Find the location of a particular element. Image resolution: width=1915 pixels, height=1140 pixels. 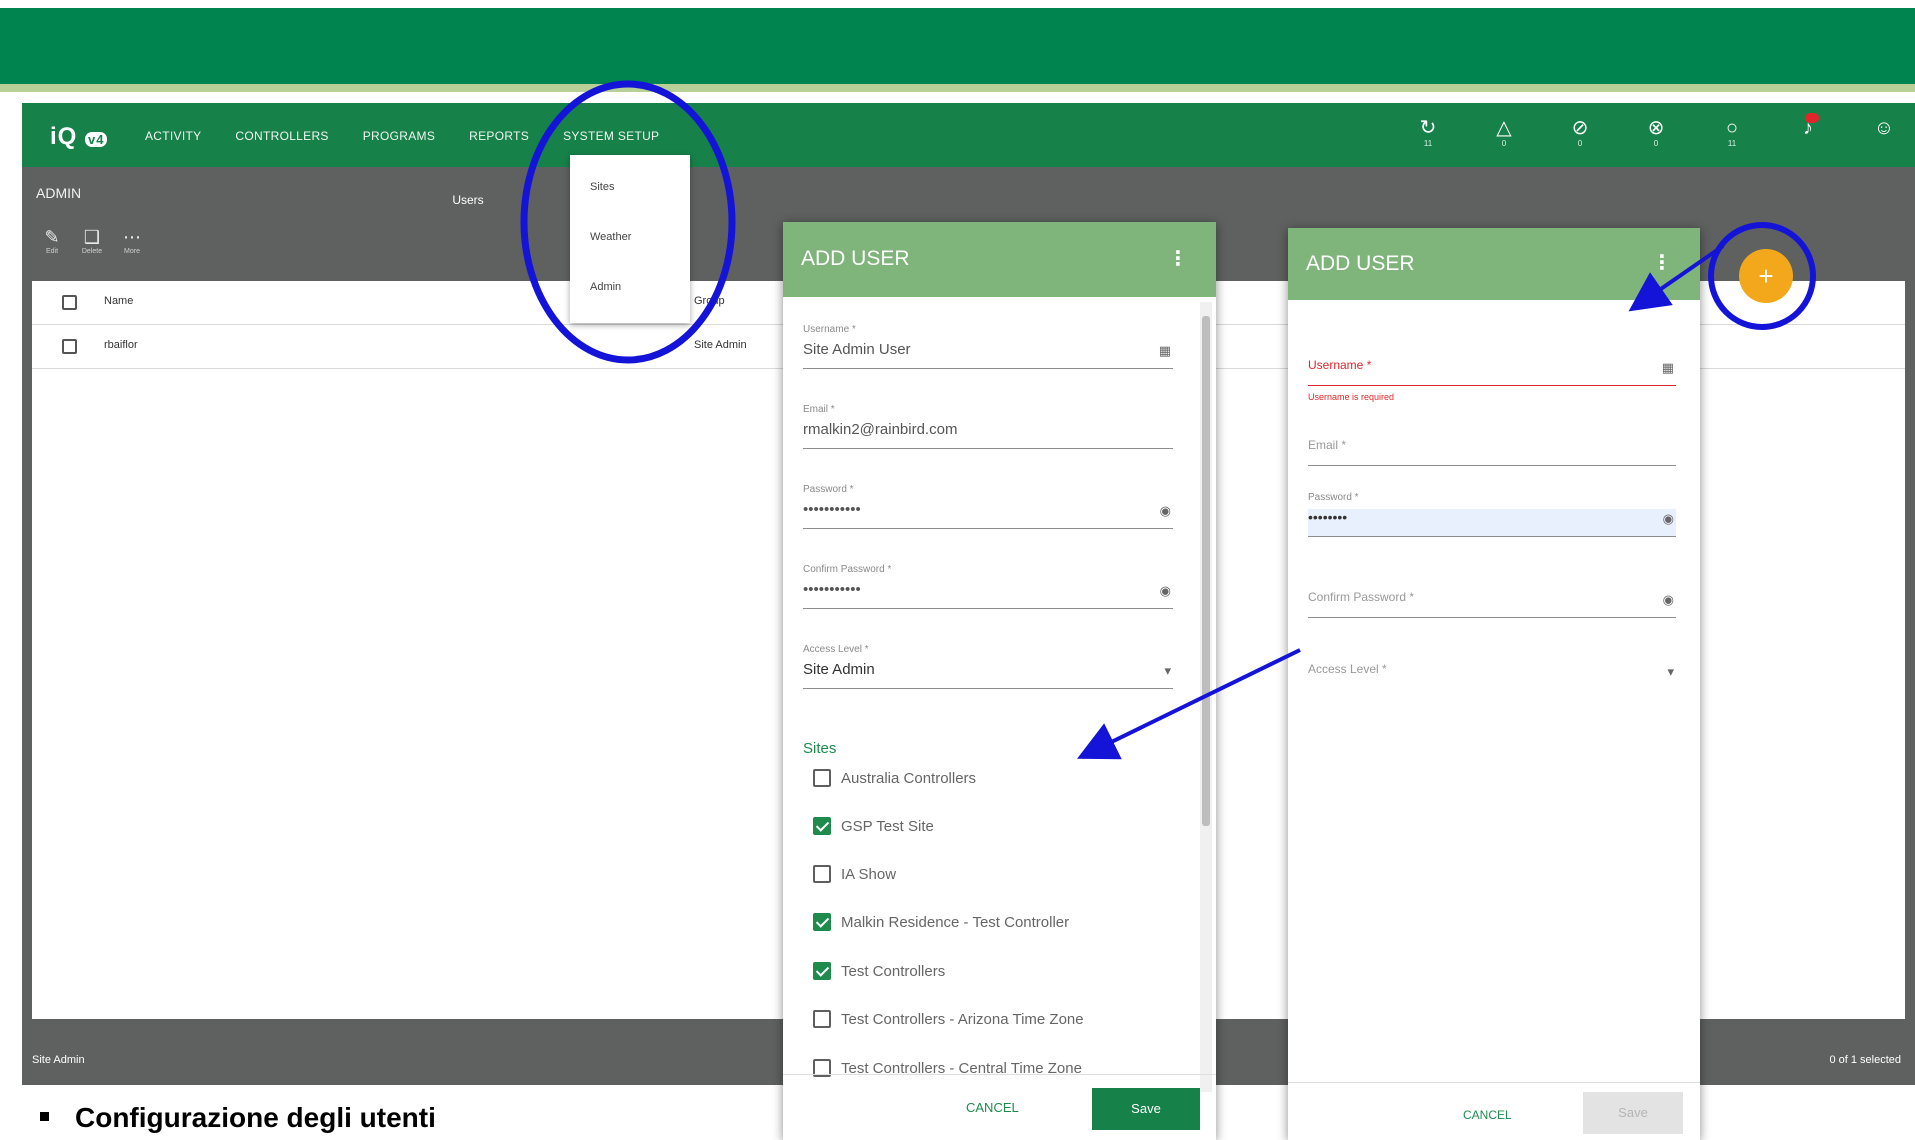

slide-caption: Configurazione degli utenti is located at coordinates (238, 1118).